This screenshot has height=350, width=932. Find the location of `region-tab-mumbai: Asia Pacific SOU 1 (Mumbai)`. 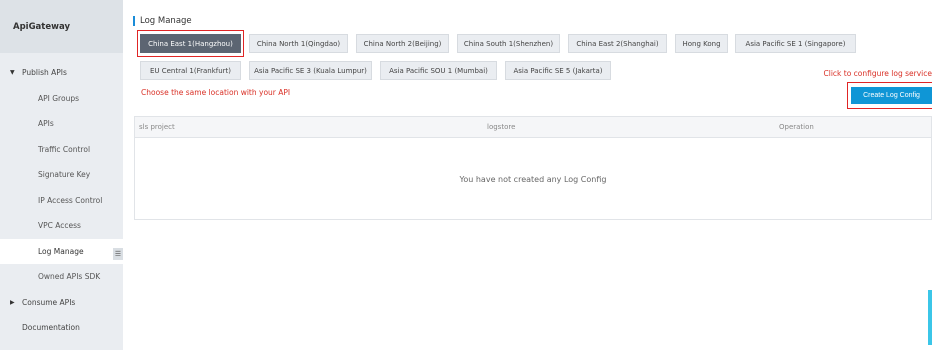

region-tab-mumbai: Asia Pacific SOU 1 (Mumbai) is located at coordinates (438, 70).